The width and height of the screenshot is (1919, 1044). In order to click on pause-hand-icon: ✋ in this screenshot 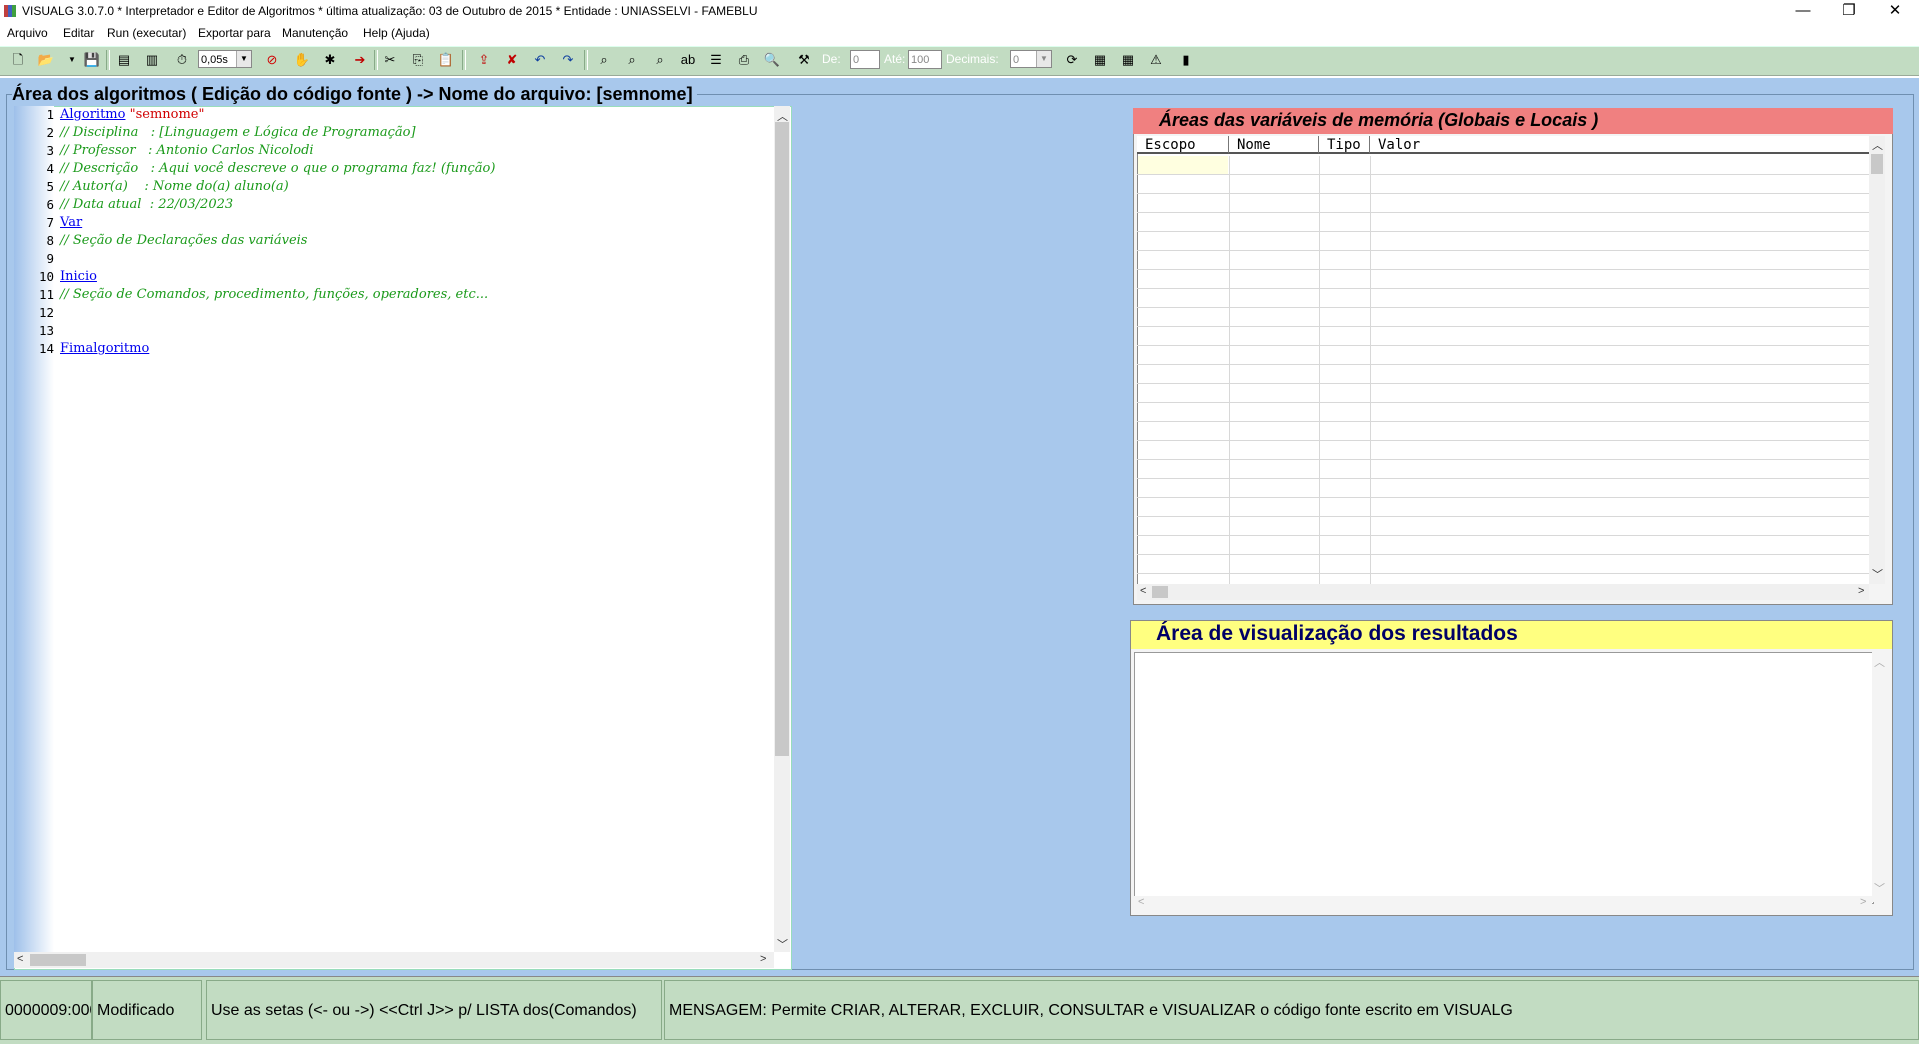, I will do `click(302, 60)`.